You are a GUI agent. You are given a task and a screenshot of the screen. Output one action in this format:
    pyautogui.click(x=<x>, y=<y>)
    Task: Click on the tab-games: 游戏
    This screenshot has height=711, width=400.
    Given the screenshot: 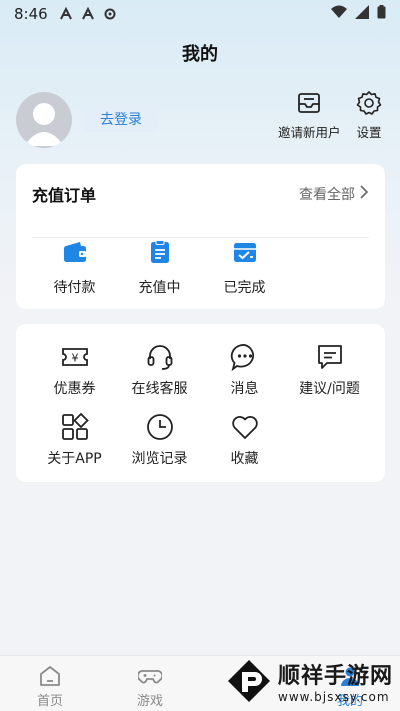 What is the action you would take?
    pyautogui.click(x=150, y=683)
    